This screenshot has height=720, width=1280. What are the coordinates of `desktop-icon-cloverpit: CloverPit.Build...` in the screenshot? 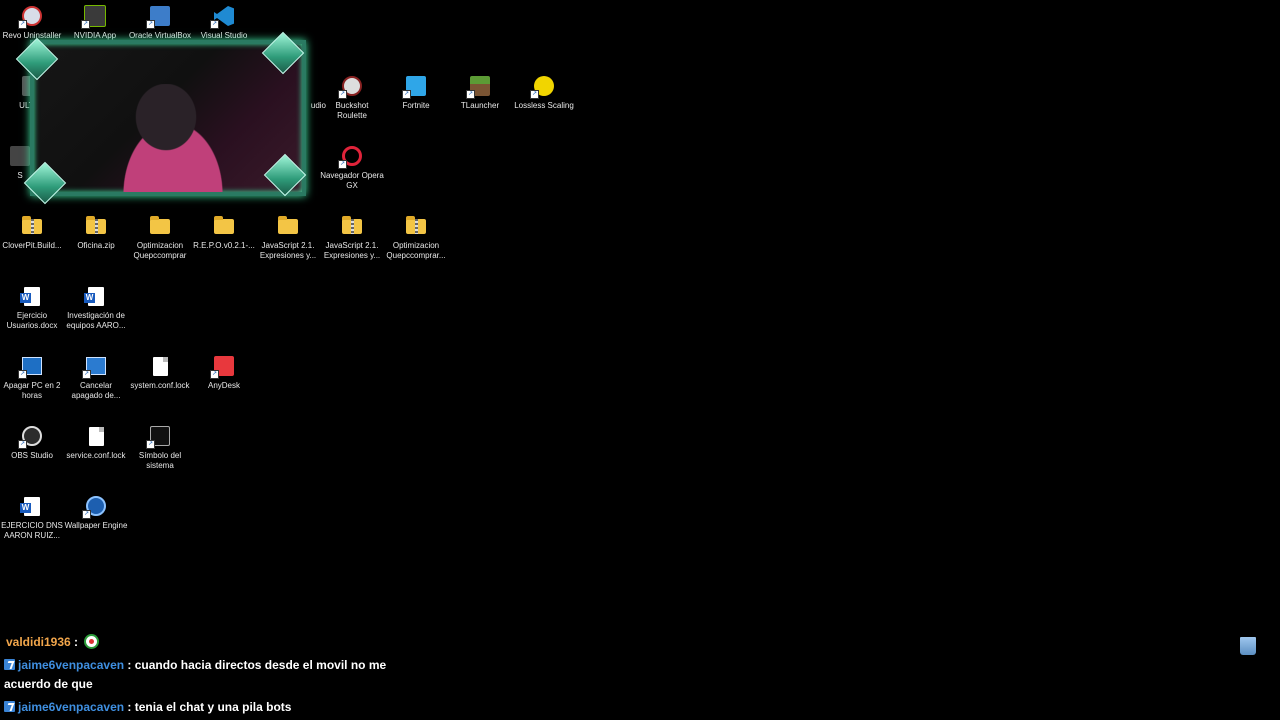 It's located at (32, 233).